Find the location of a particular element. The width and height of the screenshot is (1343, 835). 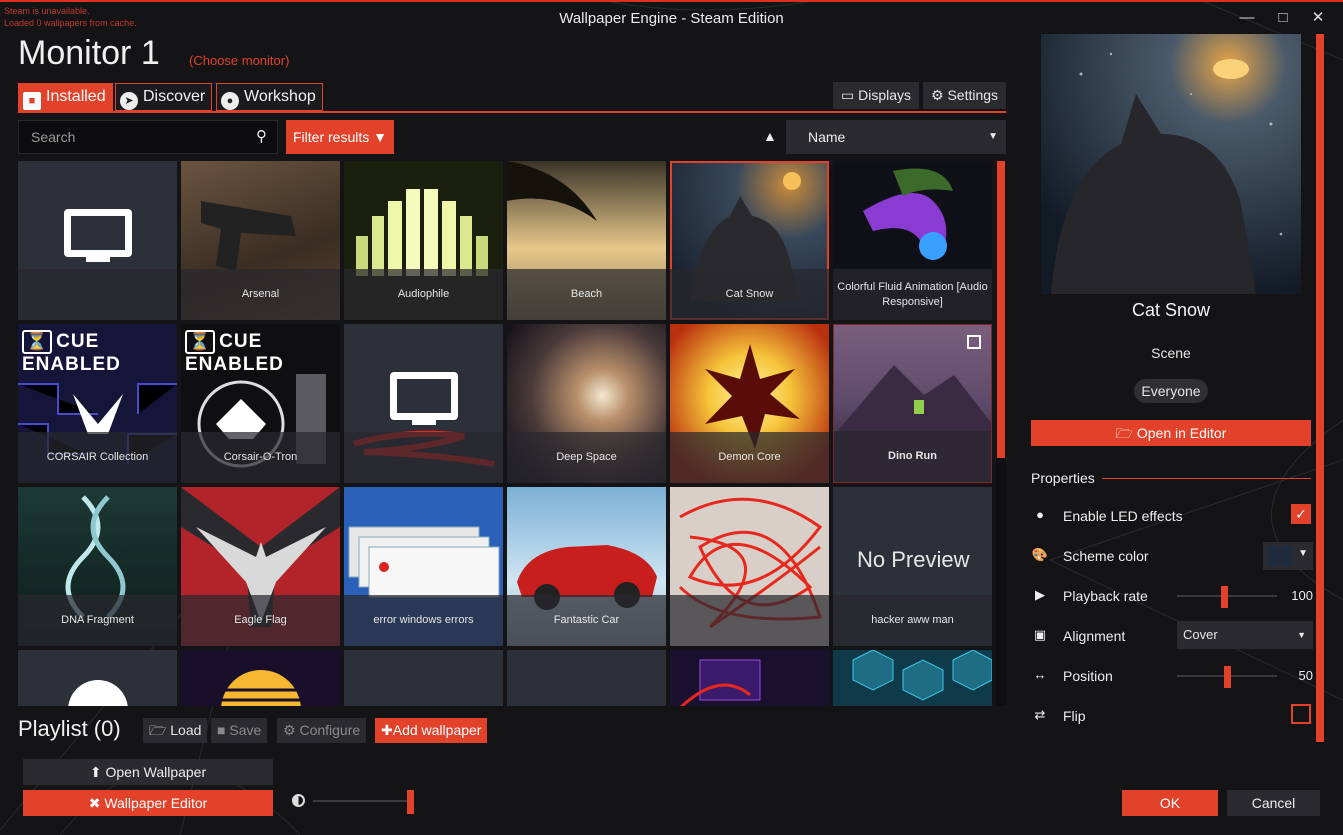

tab-installed-label: Installed is located at coordinates (76, 96).